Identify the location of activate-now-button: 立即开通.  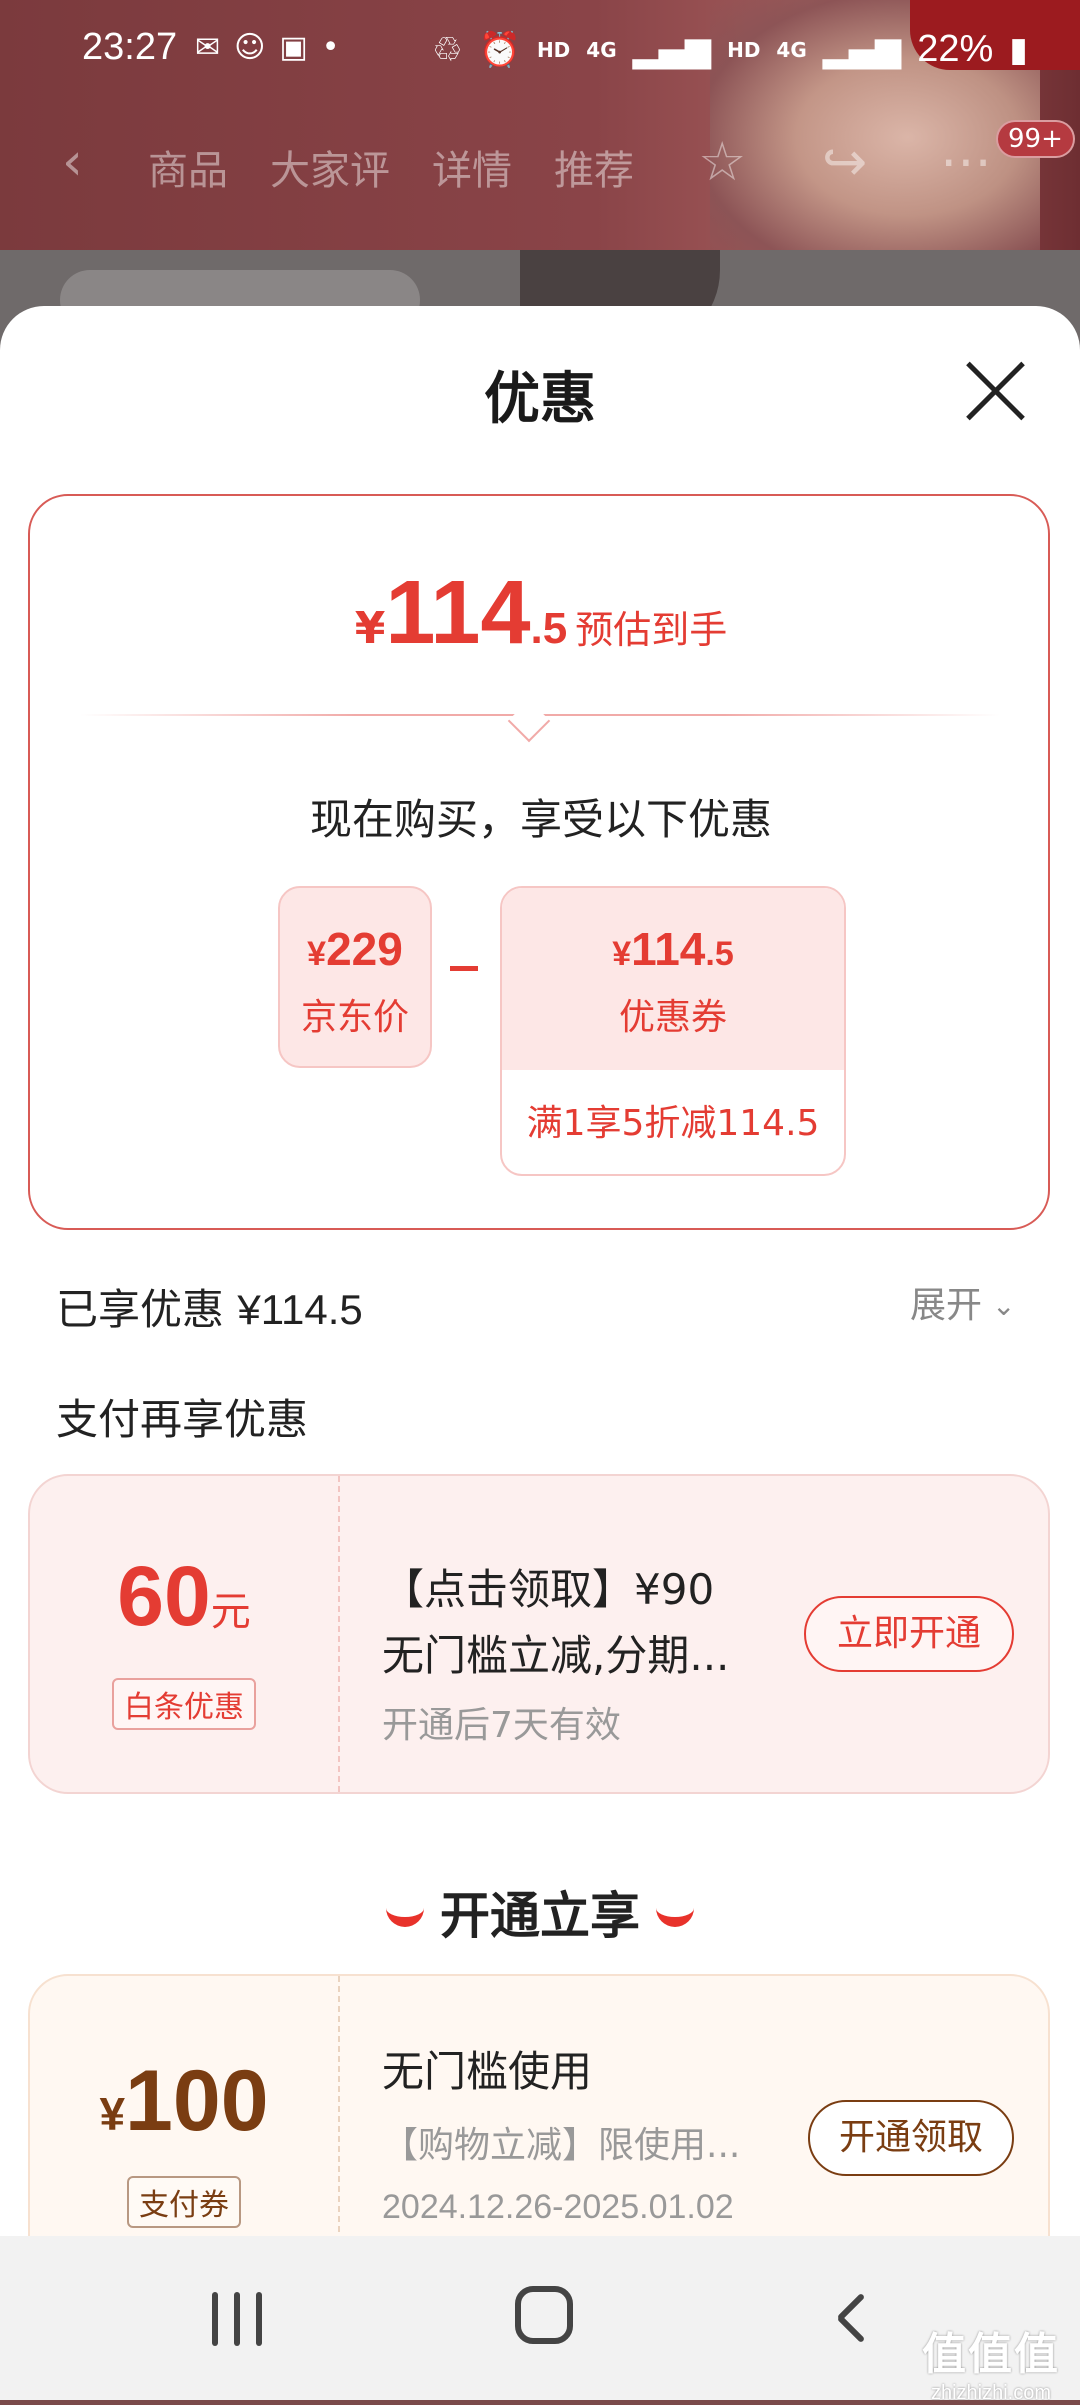
(909, 1634).